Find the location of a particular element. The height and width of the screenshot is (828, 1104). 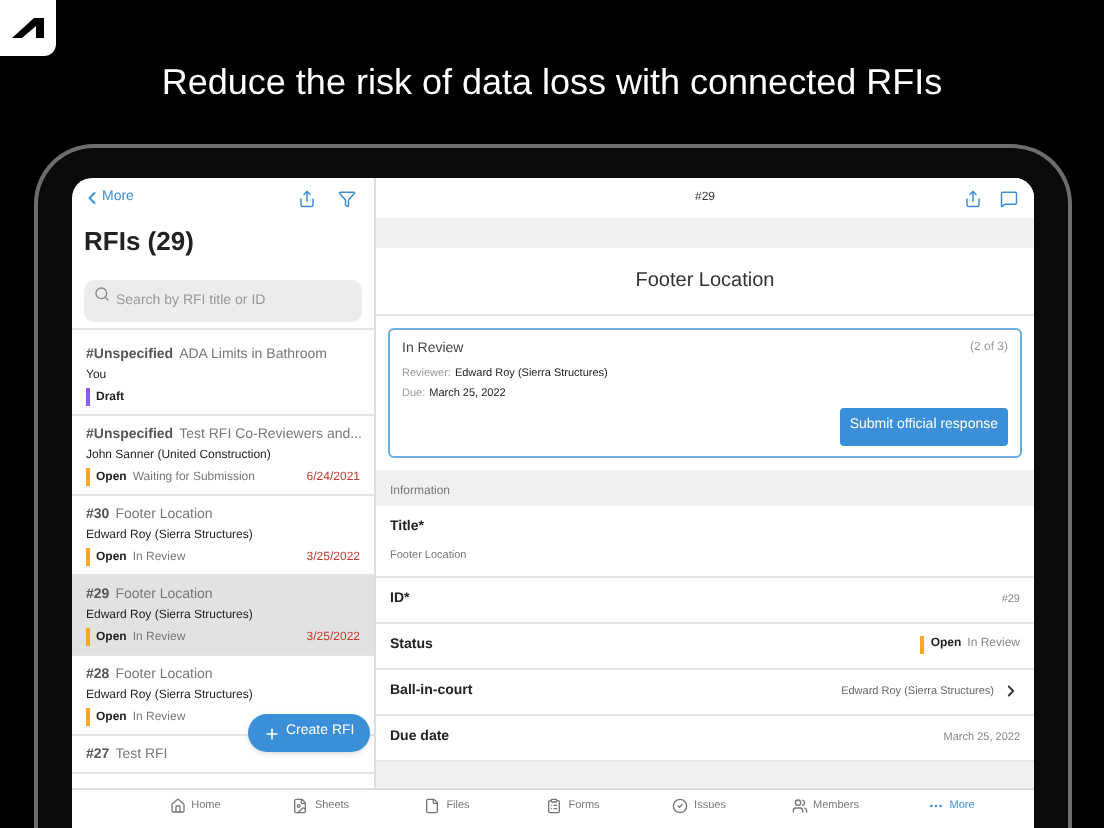

sheet-icon is located at coordinates (300, 806).